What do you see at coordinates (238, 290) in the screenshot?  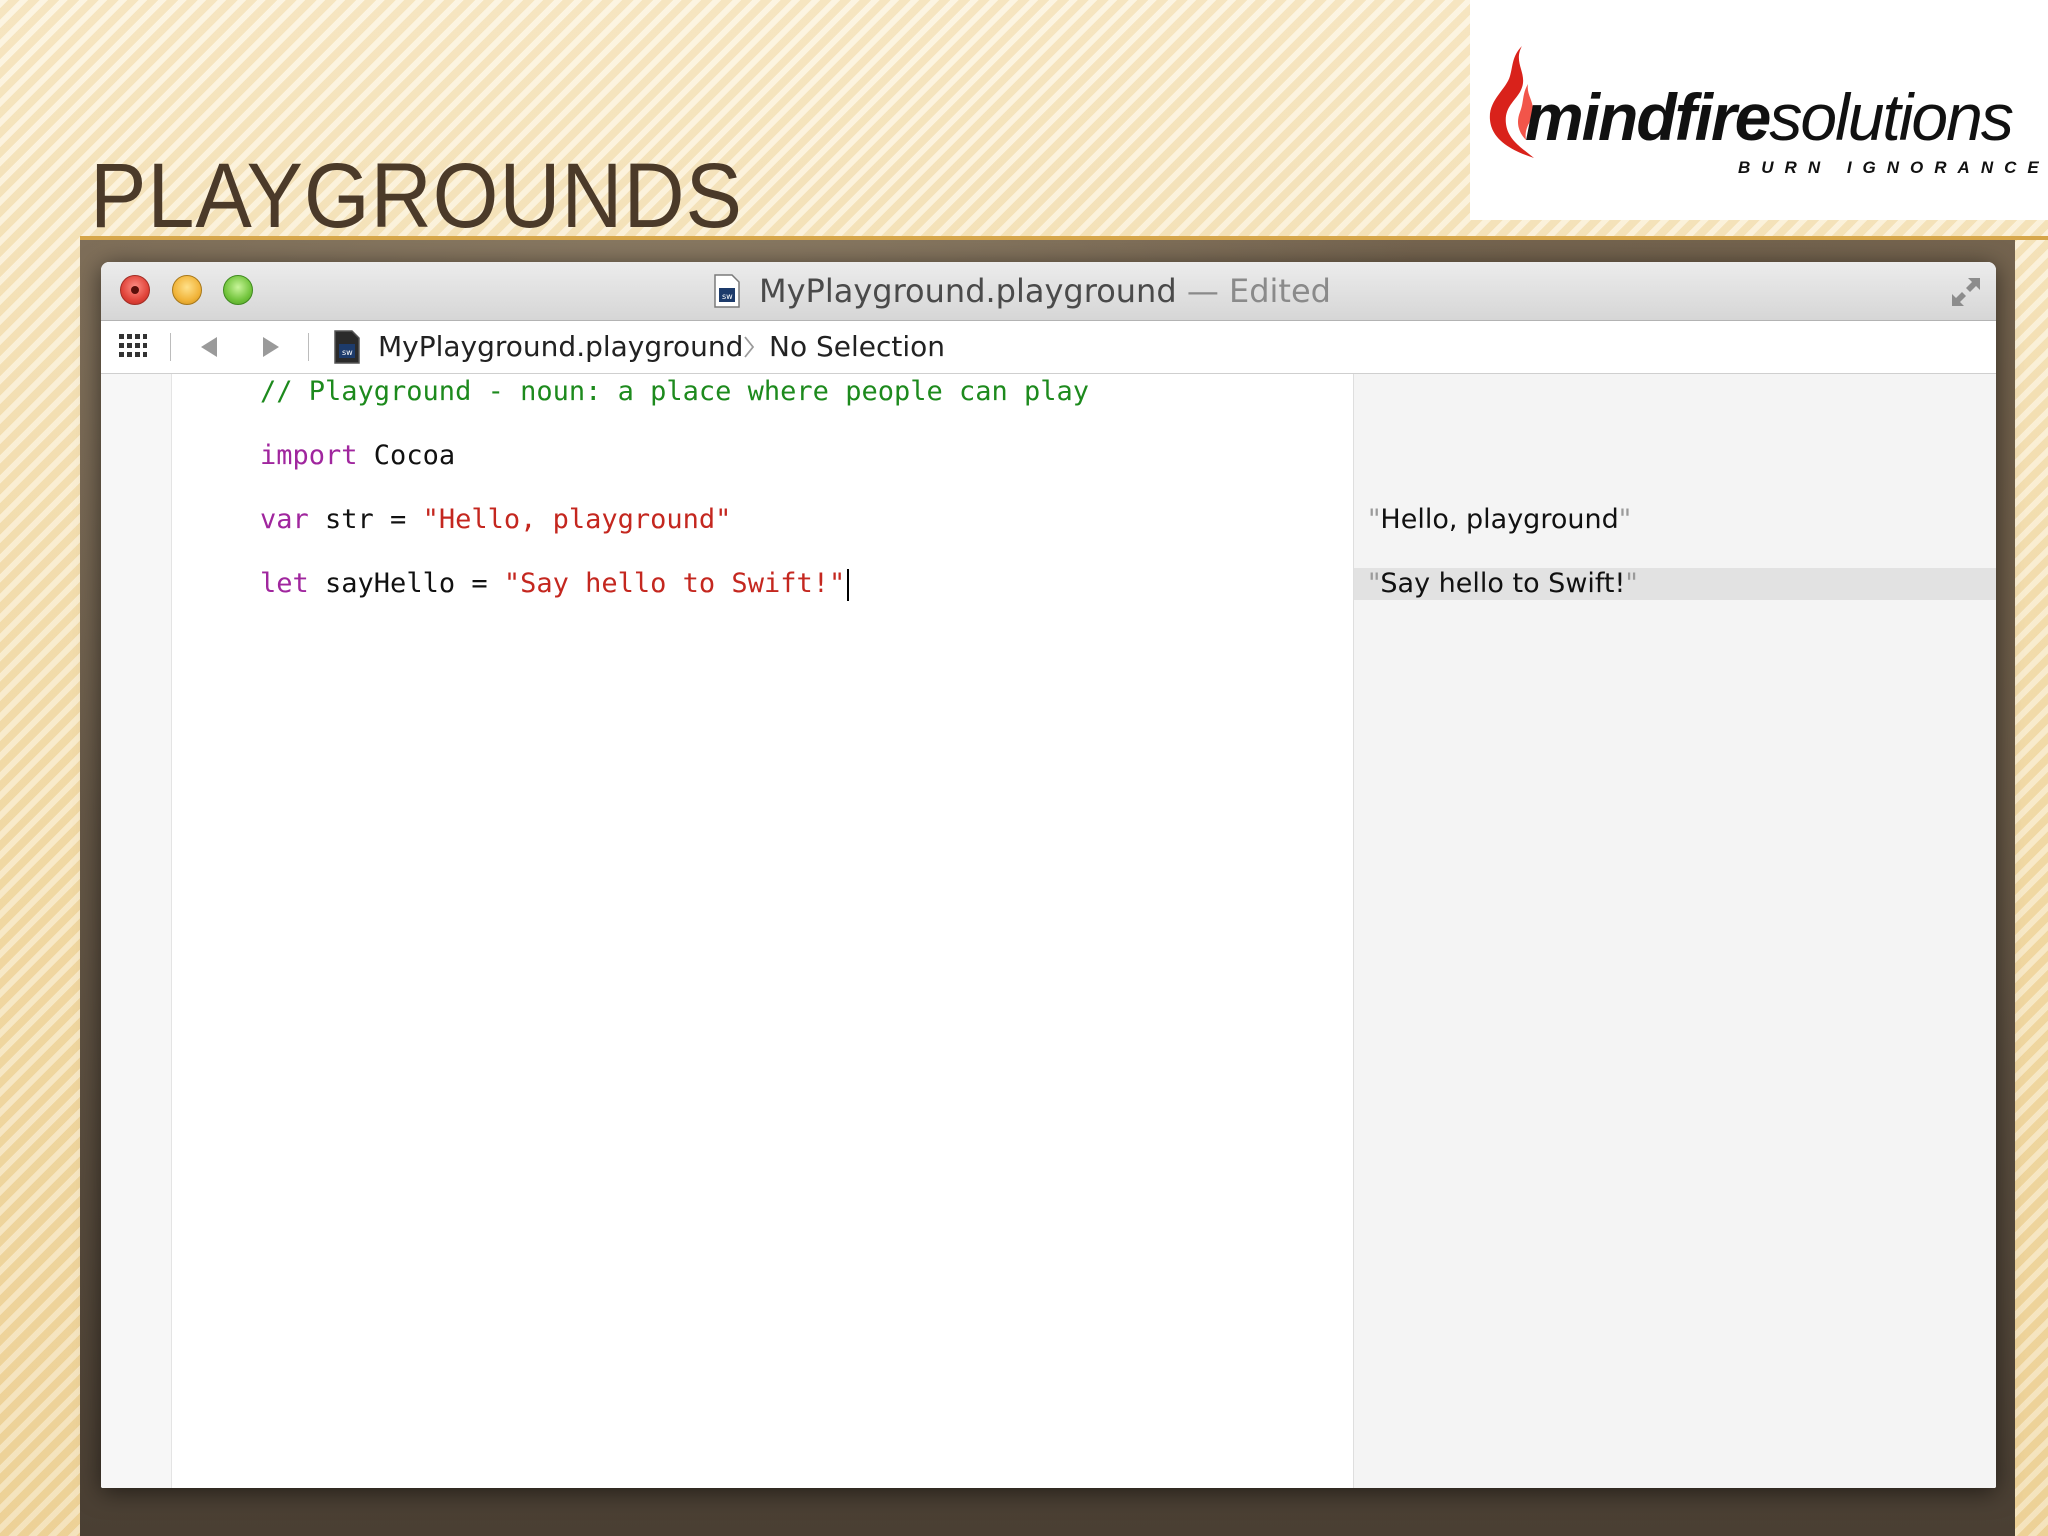 I see `zoom-button` at bounding box center [238, 290].